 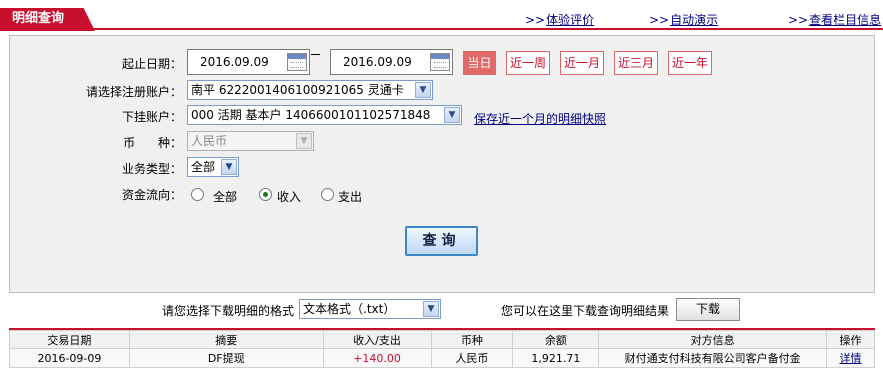 I want to click on end-date-input: 2016.09.09, so click(x=391, y=62).